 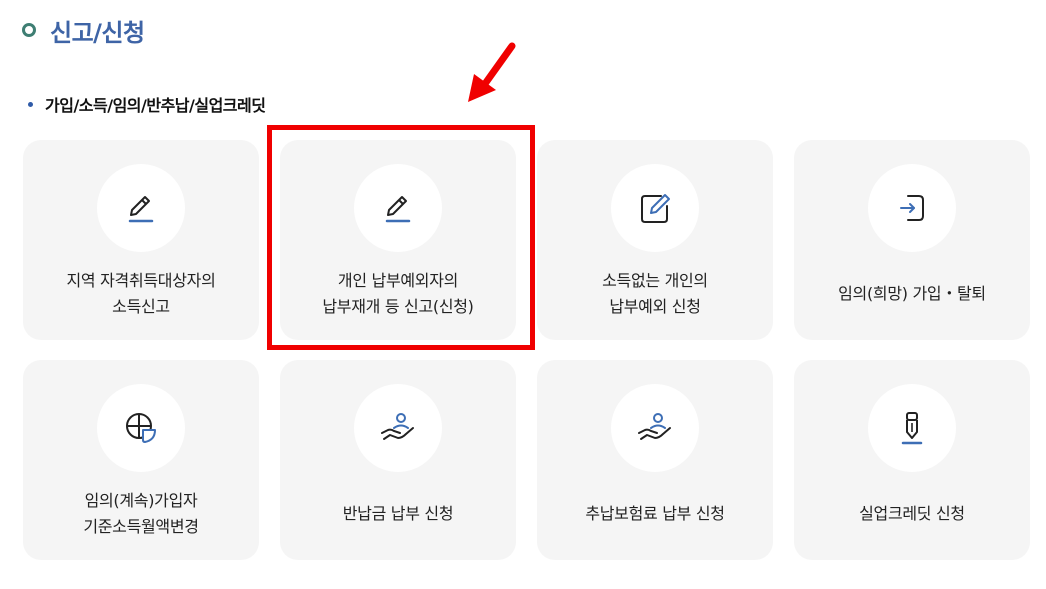 I want to click on card-unemployment-credit: 실업크레딧 신청, so click(x=912, y=460).